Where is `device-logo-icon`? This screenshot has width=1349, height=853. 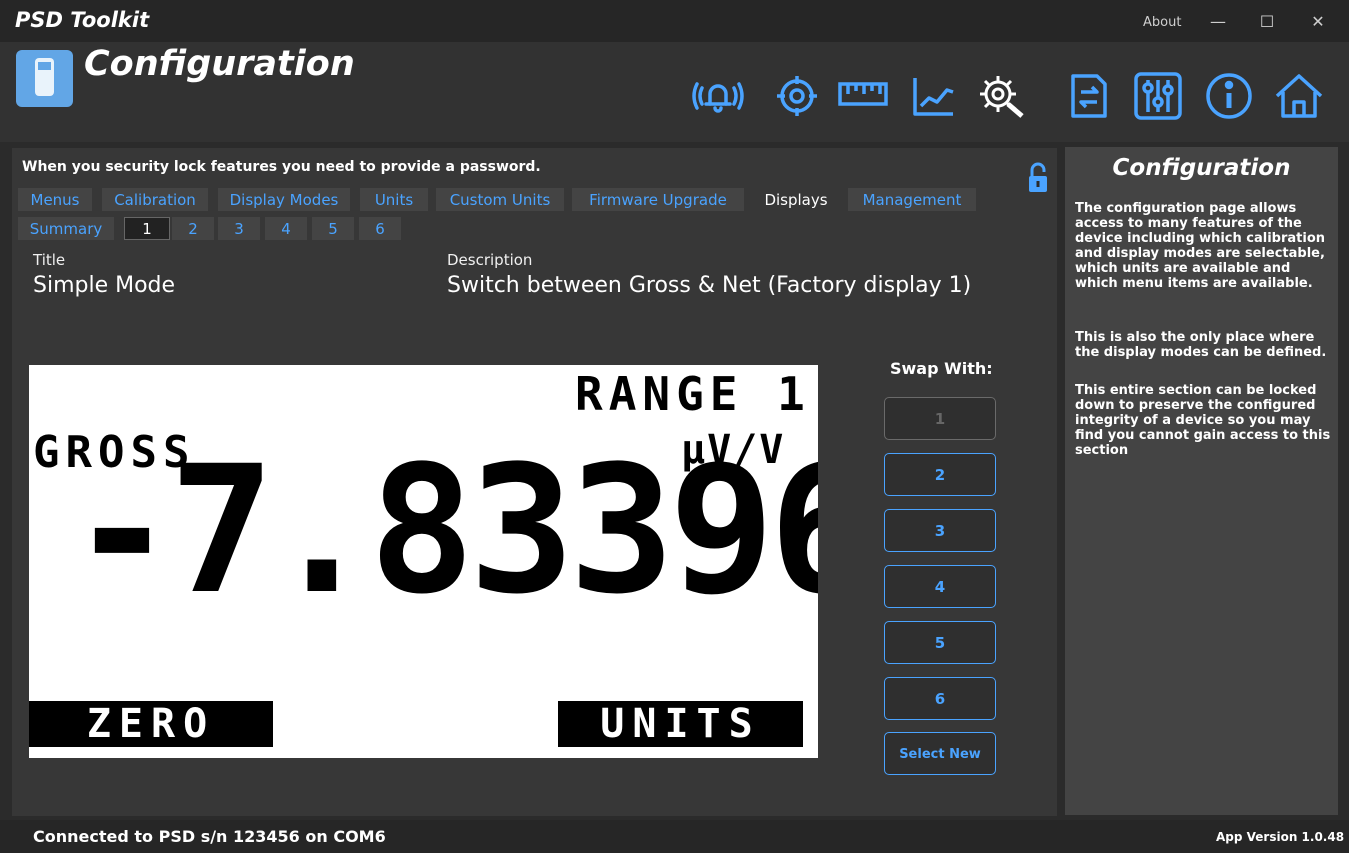 device-logo-icon is located at coordinates (44, 78).